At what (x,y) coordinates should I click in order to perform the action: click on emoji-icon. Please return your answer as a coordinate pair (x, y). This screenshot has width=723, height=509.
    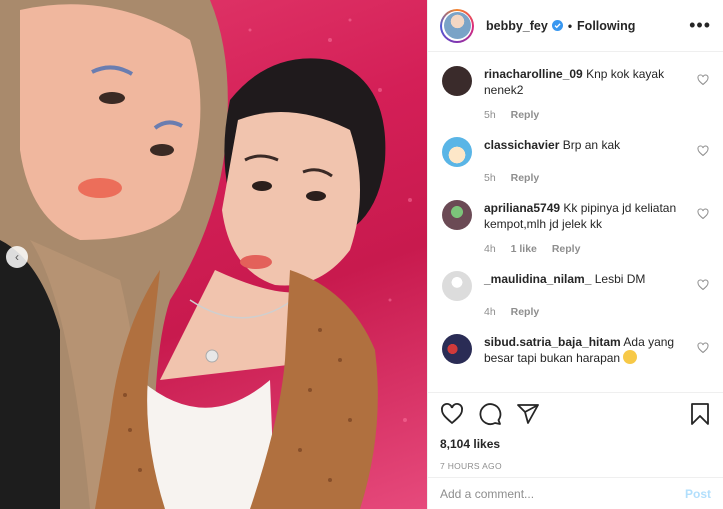
    Looking at the image, I should click on (630, 357).